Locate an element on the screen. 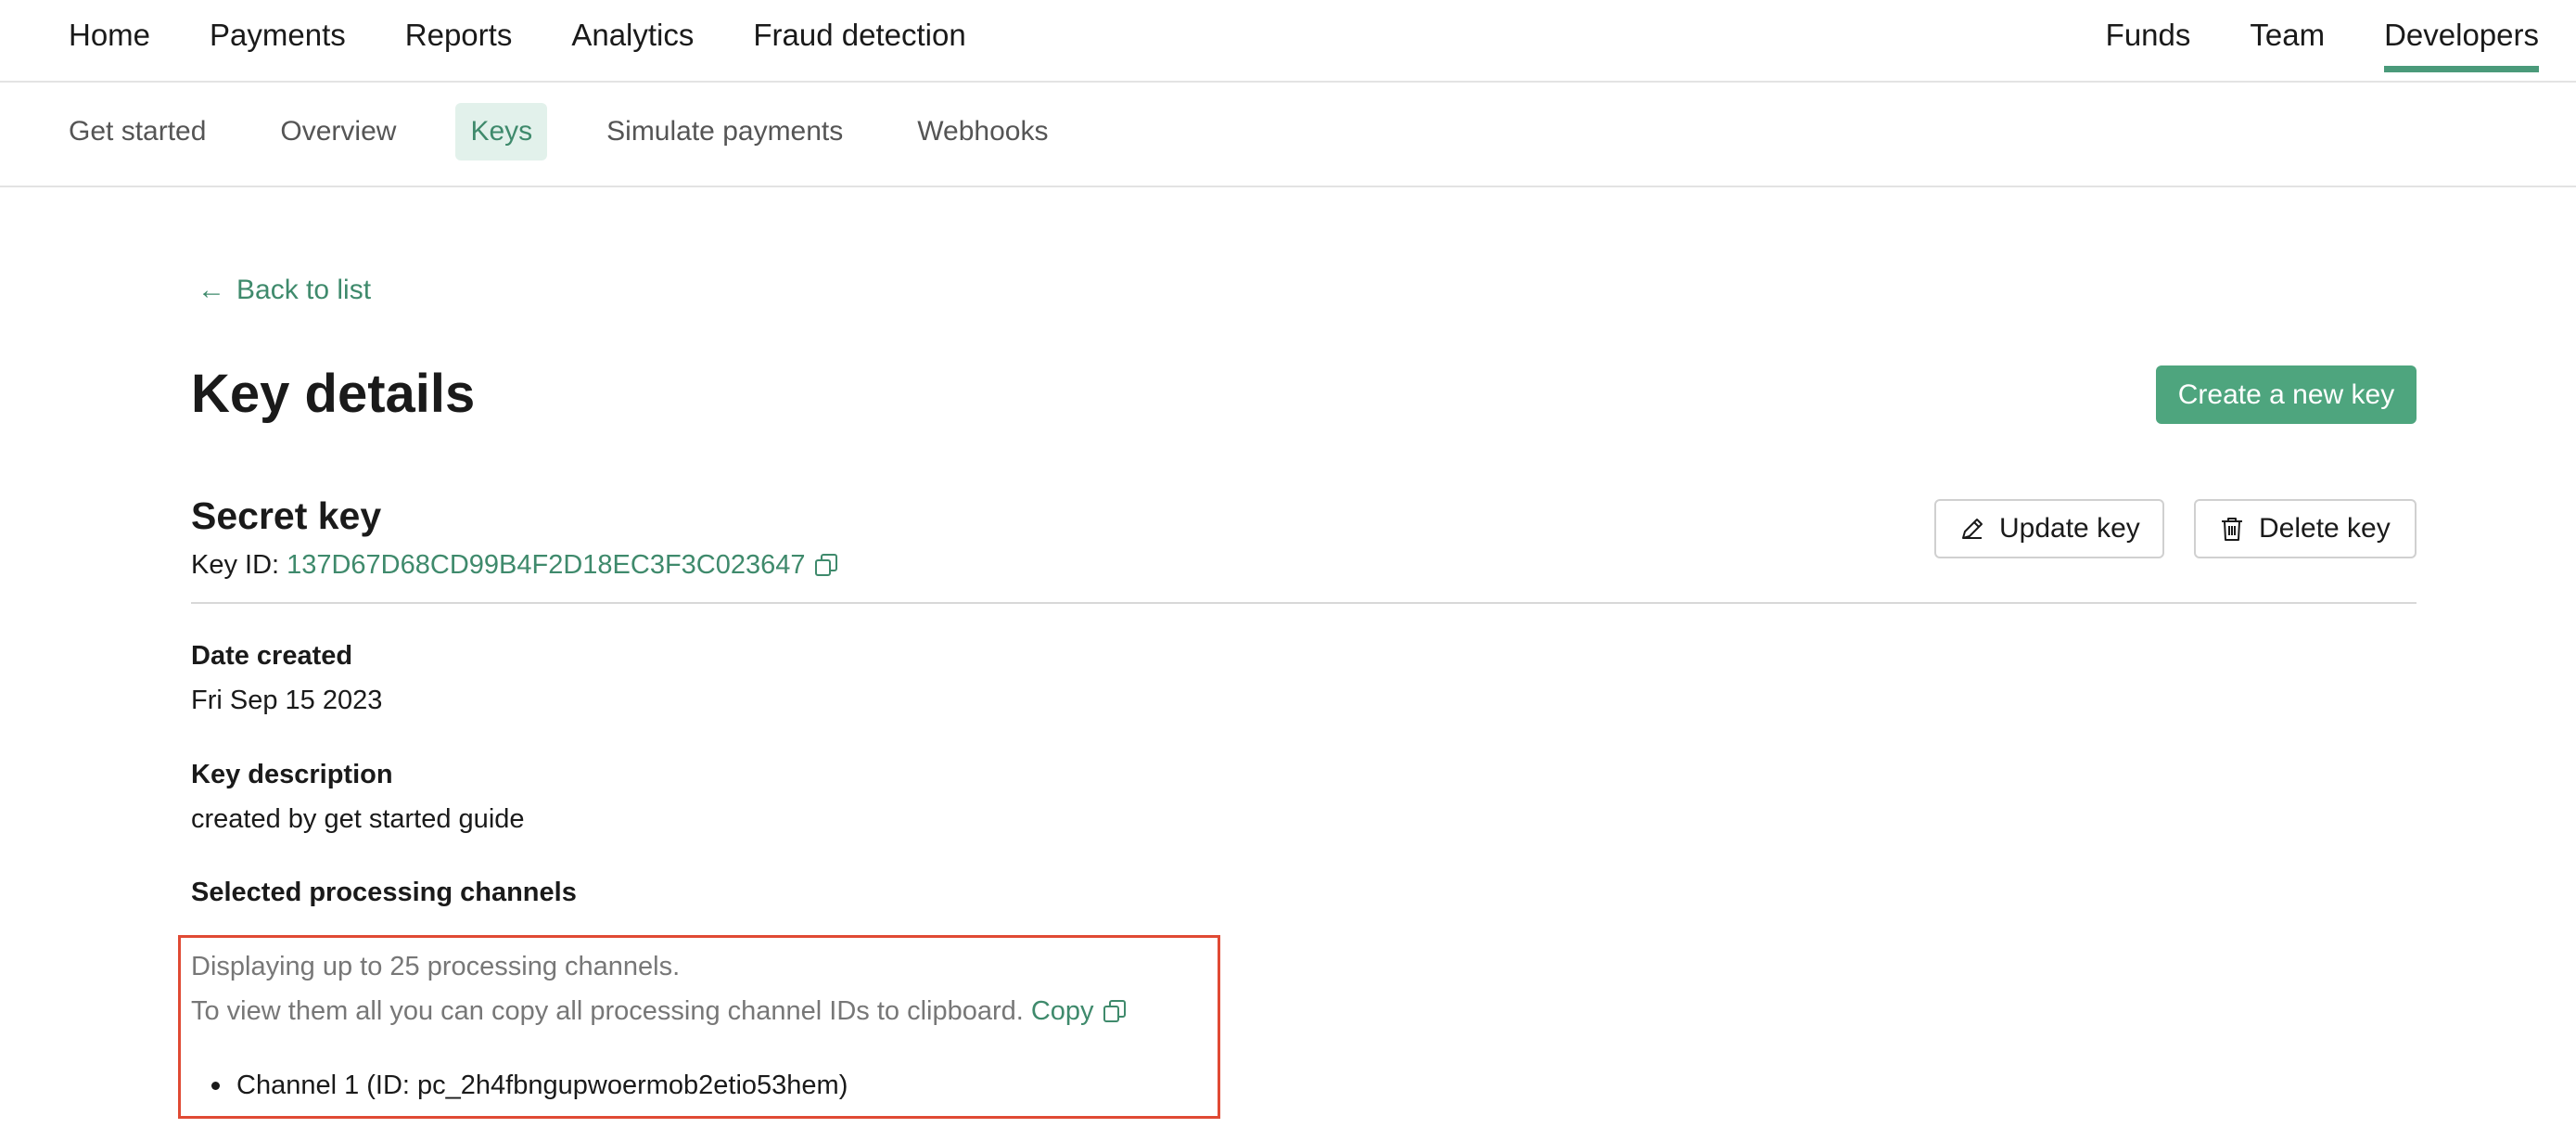 Image resolution: width=2576 pixels, height=1141 pixels. channels-note-limit: Displaying up to 25 processing channels. is located at coordinates (436, 966).